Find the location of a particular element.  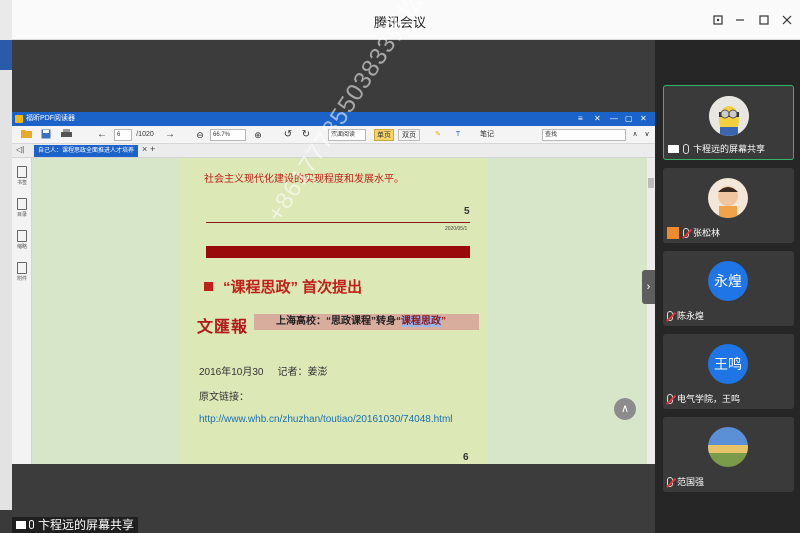

close-icon is located at coordinates (787, 20).